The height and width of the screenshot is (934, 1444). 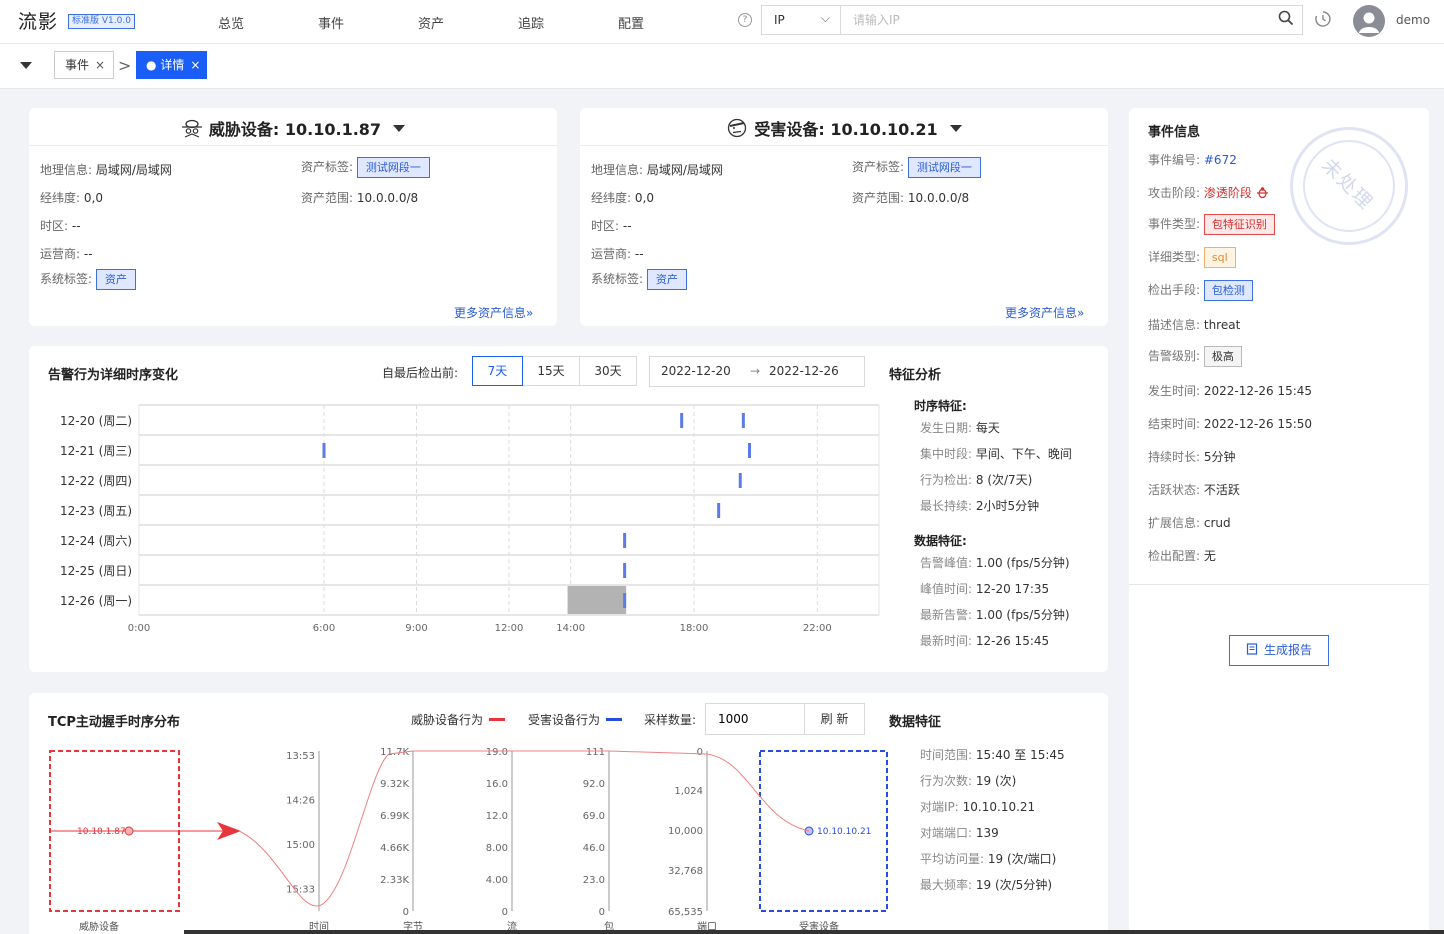 I want to click on horizontal-scrollbar, so click(x=814, y=932).